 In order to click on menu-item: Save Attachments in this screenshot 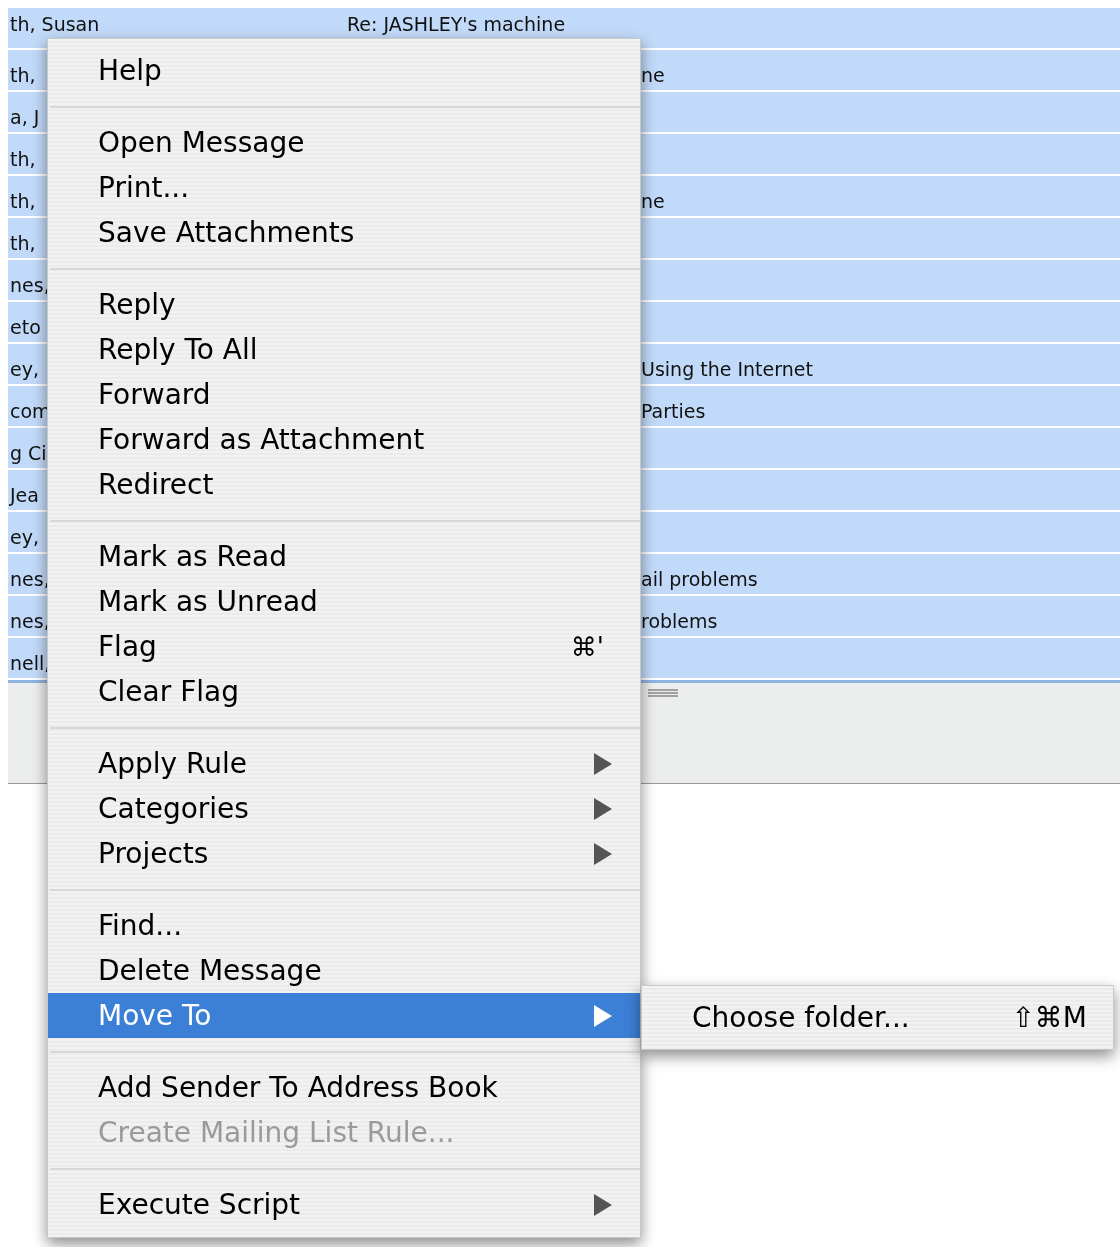, I will do `click(344, 232)`.